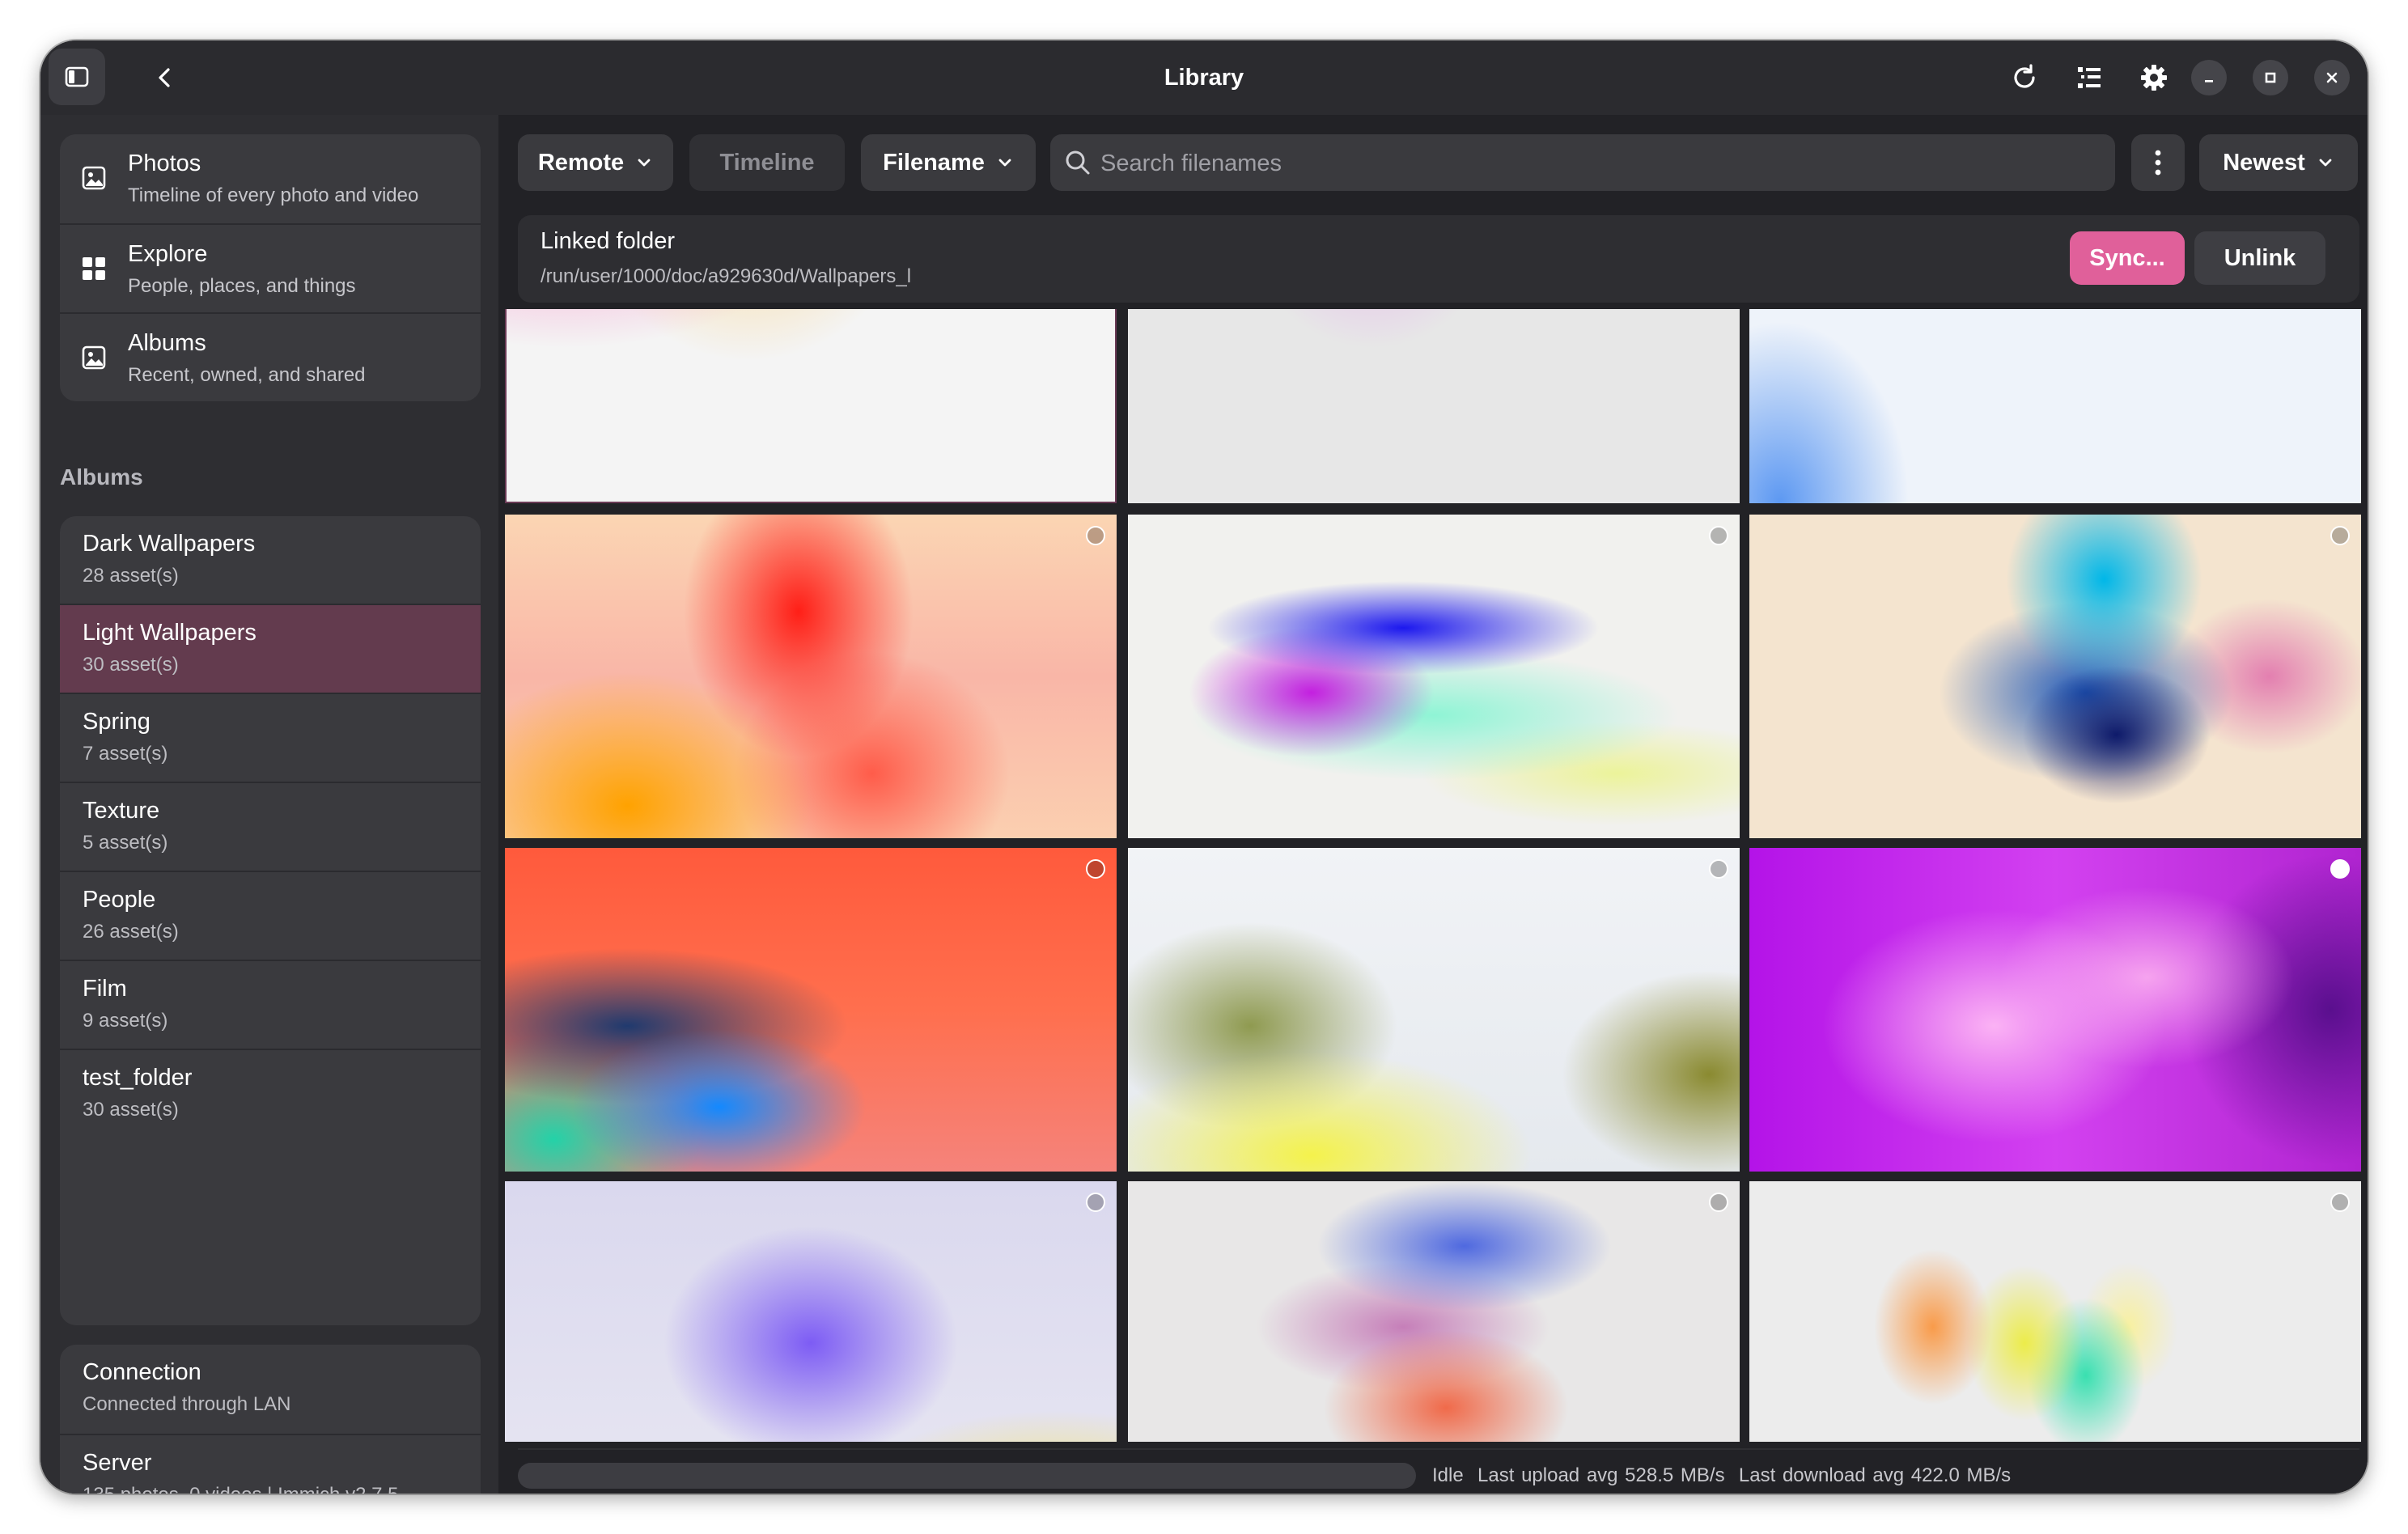 The height and width of the screenshot is (1534, 2408). What do you see at coordinates (168, 254) in the screenshot?
I see `nav-title: Explore` at bounding box center [168, 254].